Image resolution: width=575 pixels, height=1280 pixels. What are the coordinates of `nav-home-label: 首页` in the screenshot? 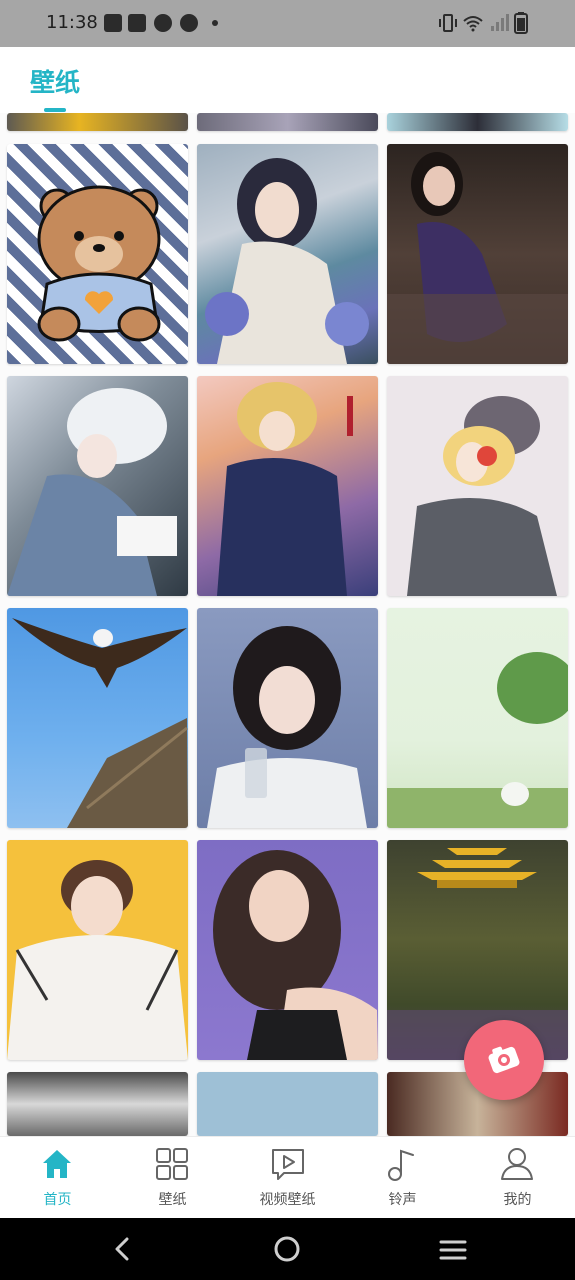 It's located at (57, 1200).